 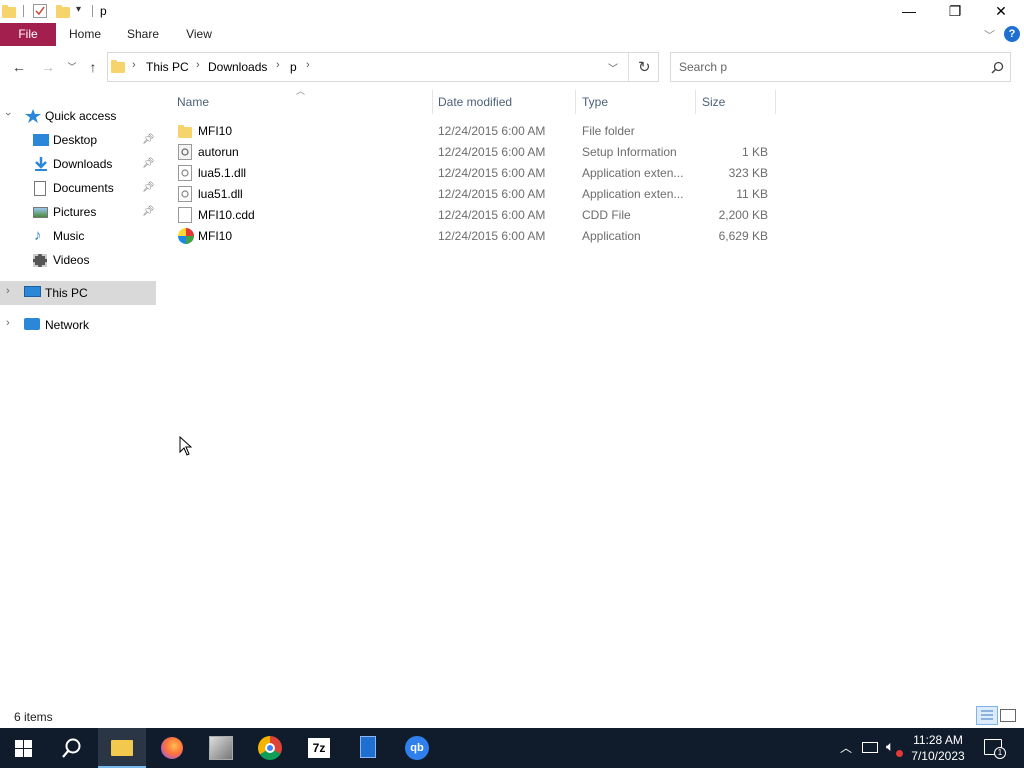 I want to click on taskbar-firefox, so click(x=172, y=748).